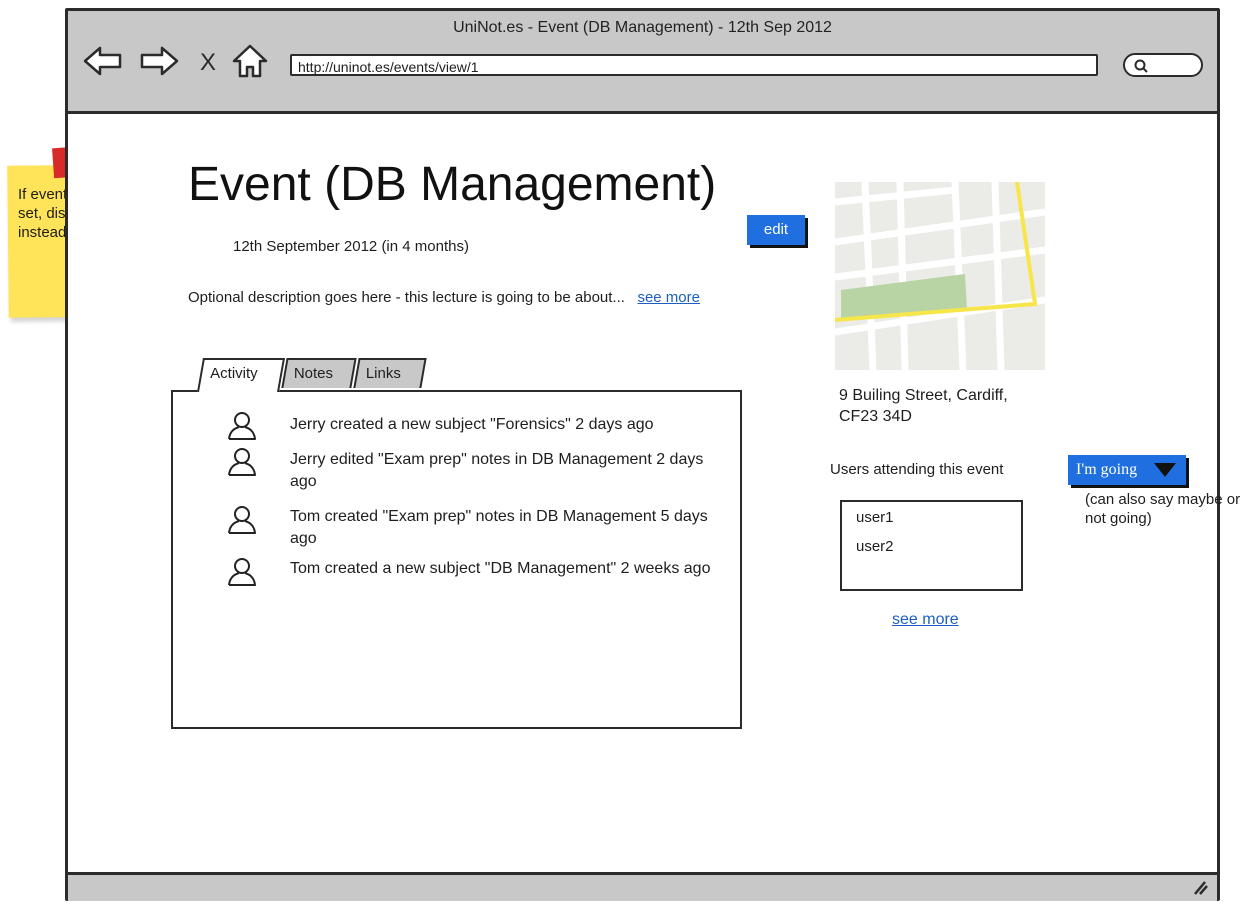 Image resolution: width=1252 pixels, height=905 pixels. Describe the element at coordinates (668, 297) in the screenshot. I see `description-see-more-link: see more` at that location.